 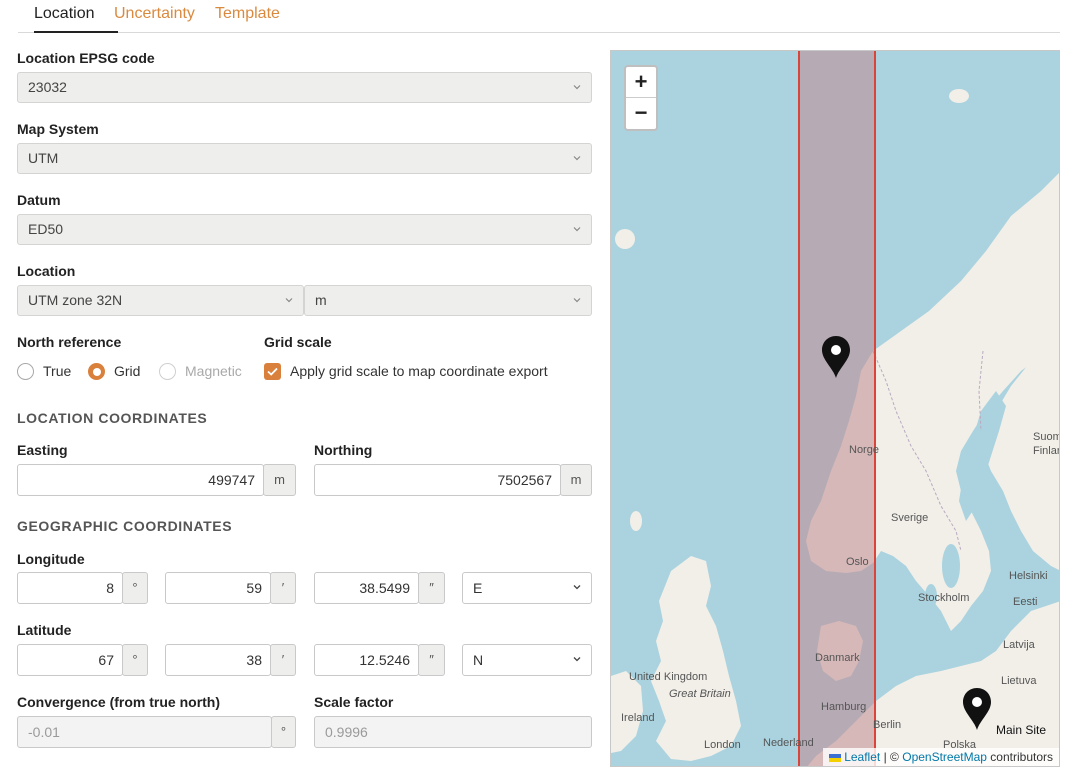 I want to click on place-label: Oslo, so click(x=857, y=562).